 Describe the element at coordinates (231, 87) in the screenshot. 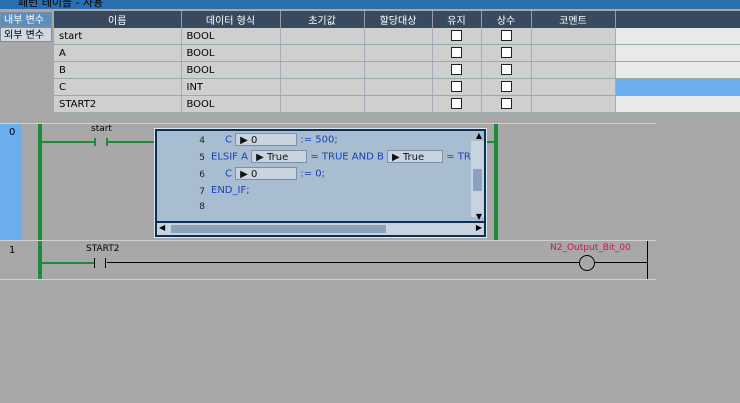

I see `cell-data-type: INT` at that location.